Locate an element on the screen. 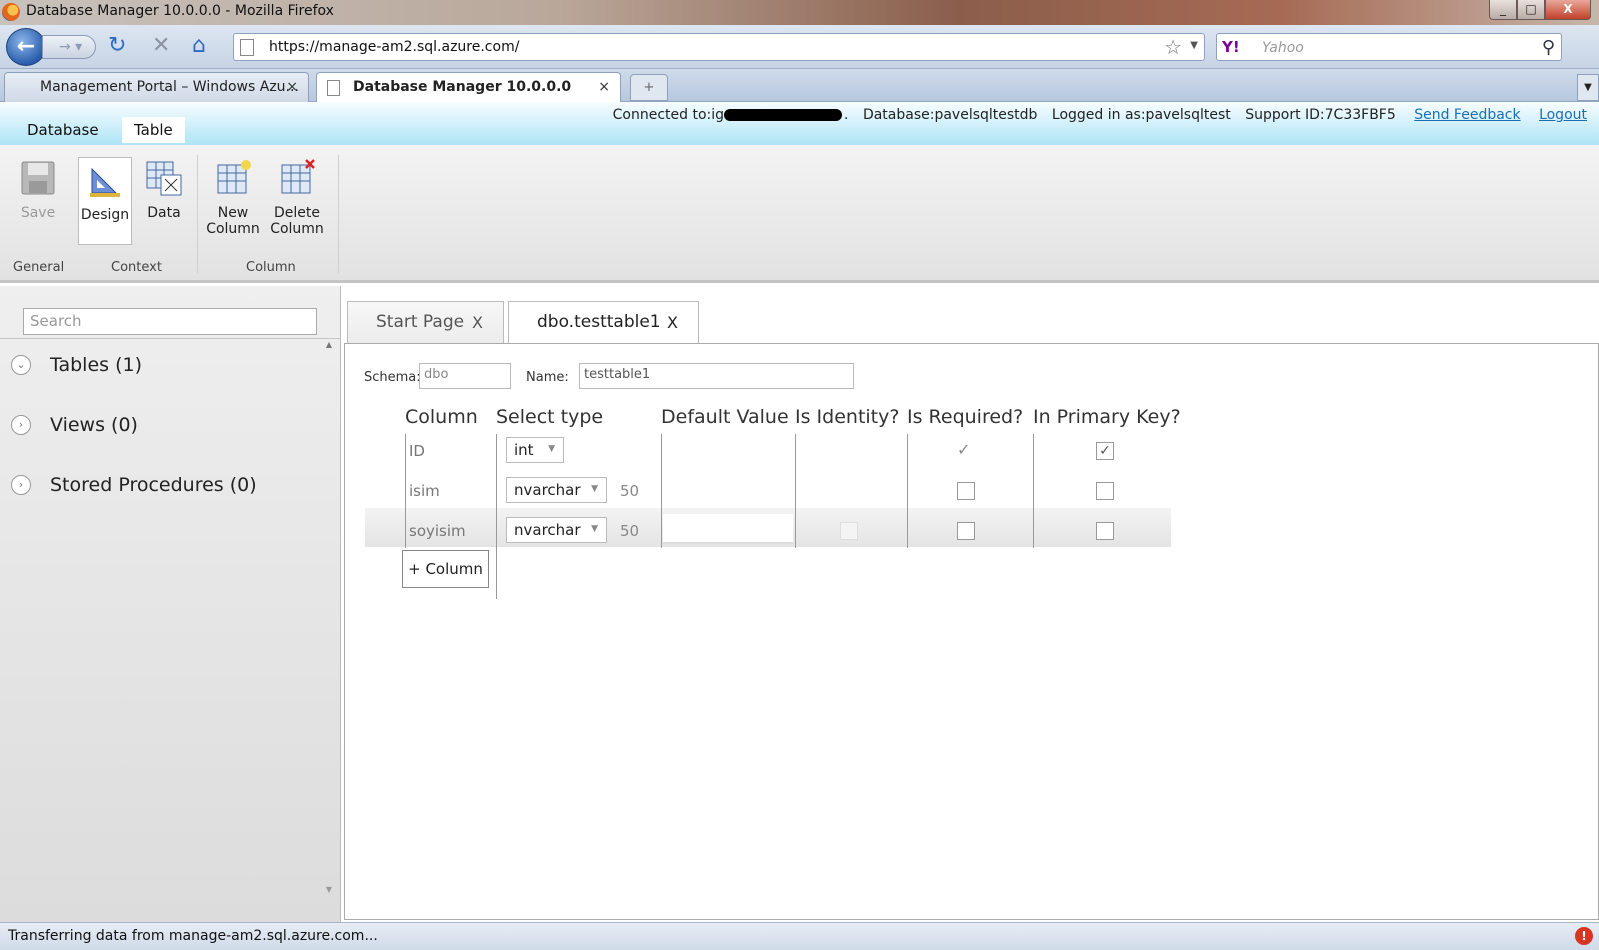 The height and width of the screenshot is (950, 1599). type-select: int ▼ is located at coordinates (535, 450).